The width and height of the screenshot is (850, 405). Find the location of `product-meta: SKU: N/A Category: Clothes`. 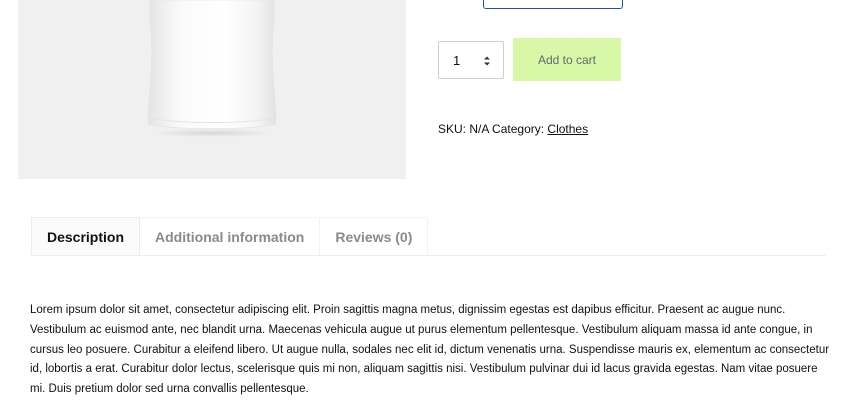

product-meta: SKU: N/A Category: Clothes is located at coordinates (513, 129).